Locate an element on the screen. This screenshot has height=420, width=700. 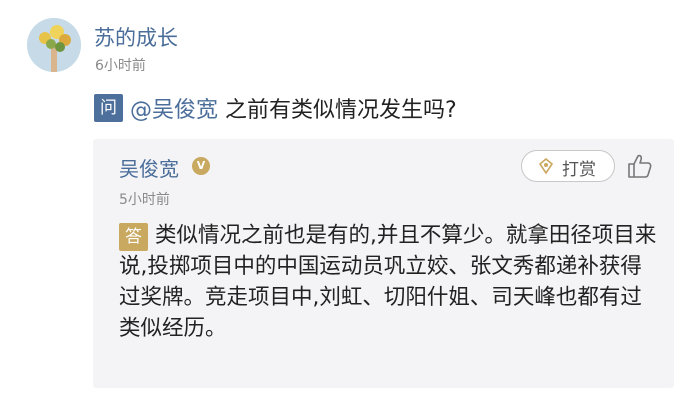
question-body: 之前有类似情况发生吗? is located at coordinates (337, 110).